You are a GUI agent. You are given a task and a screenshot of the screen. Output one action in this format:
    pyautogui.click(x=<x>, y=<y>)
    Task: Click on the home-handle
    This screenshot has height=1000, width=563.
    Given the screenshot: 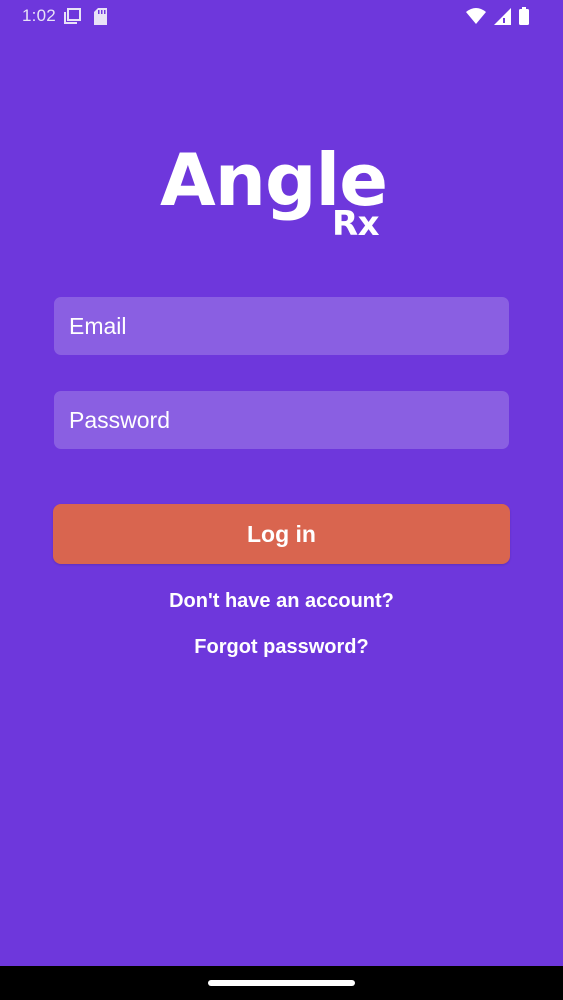 What is the action you would take?
    pyautogui.click(x=281, y=983)
    